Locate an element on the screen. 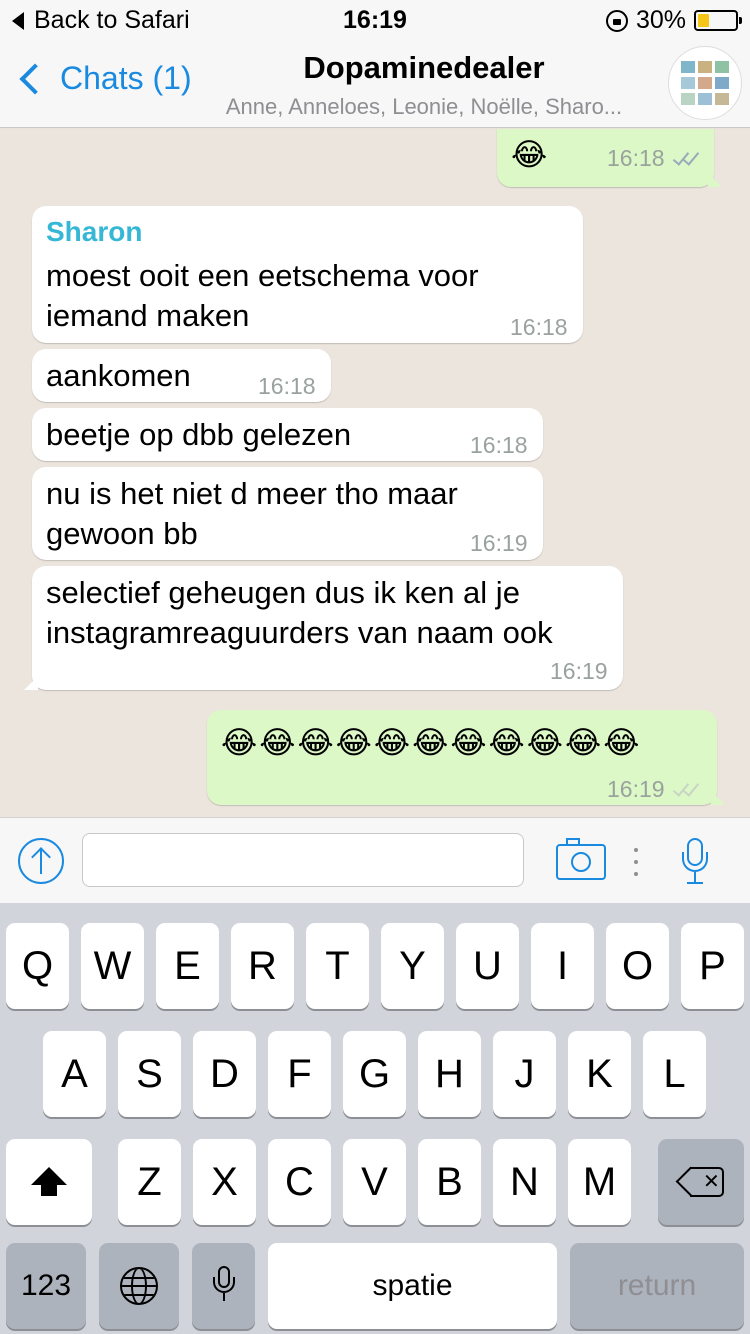 The width and height of the screenshot is (750, 1334). more-dots-icon is located at coordinates (636, 863).